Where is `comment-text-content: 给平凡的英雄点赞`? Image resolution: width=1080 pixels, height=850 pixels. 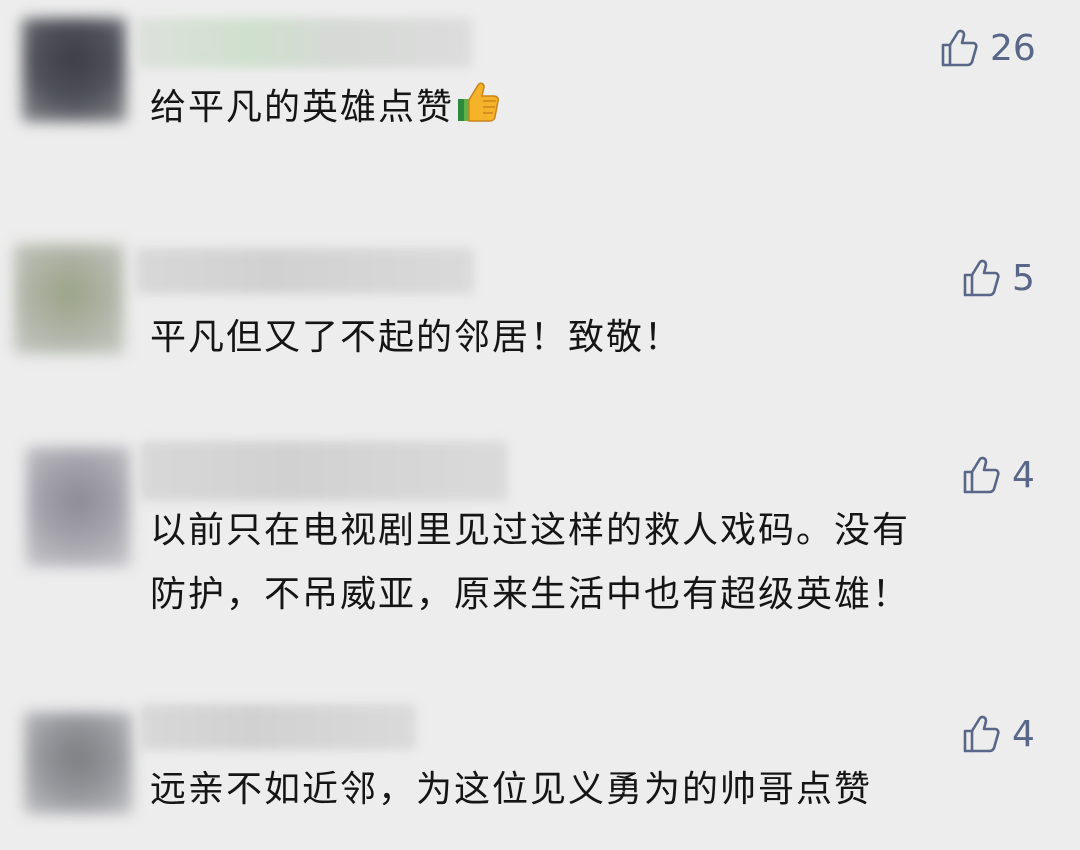 comment-text-content: 给平凡的英雄点赞 is located at coordinates (302, 107).